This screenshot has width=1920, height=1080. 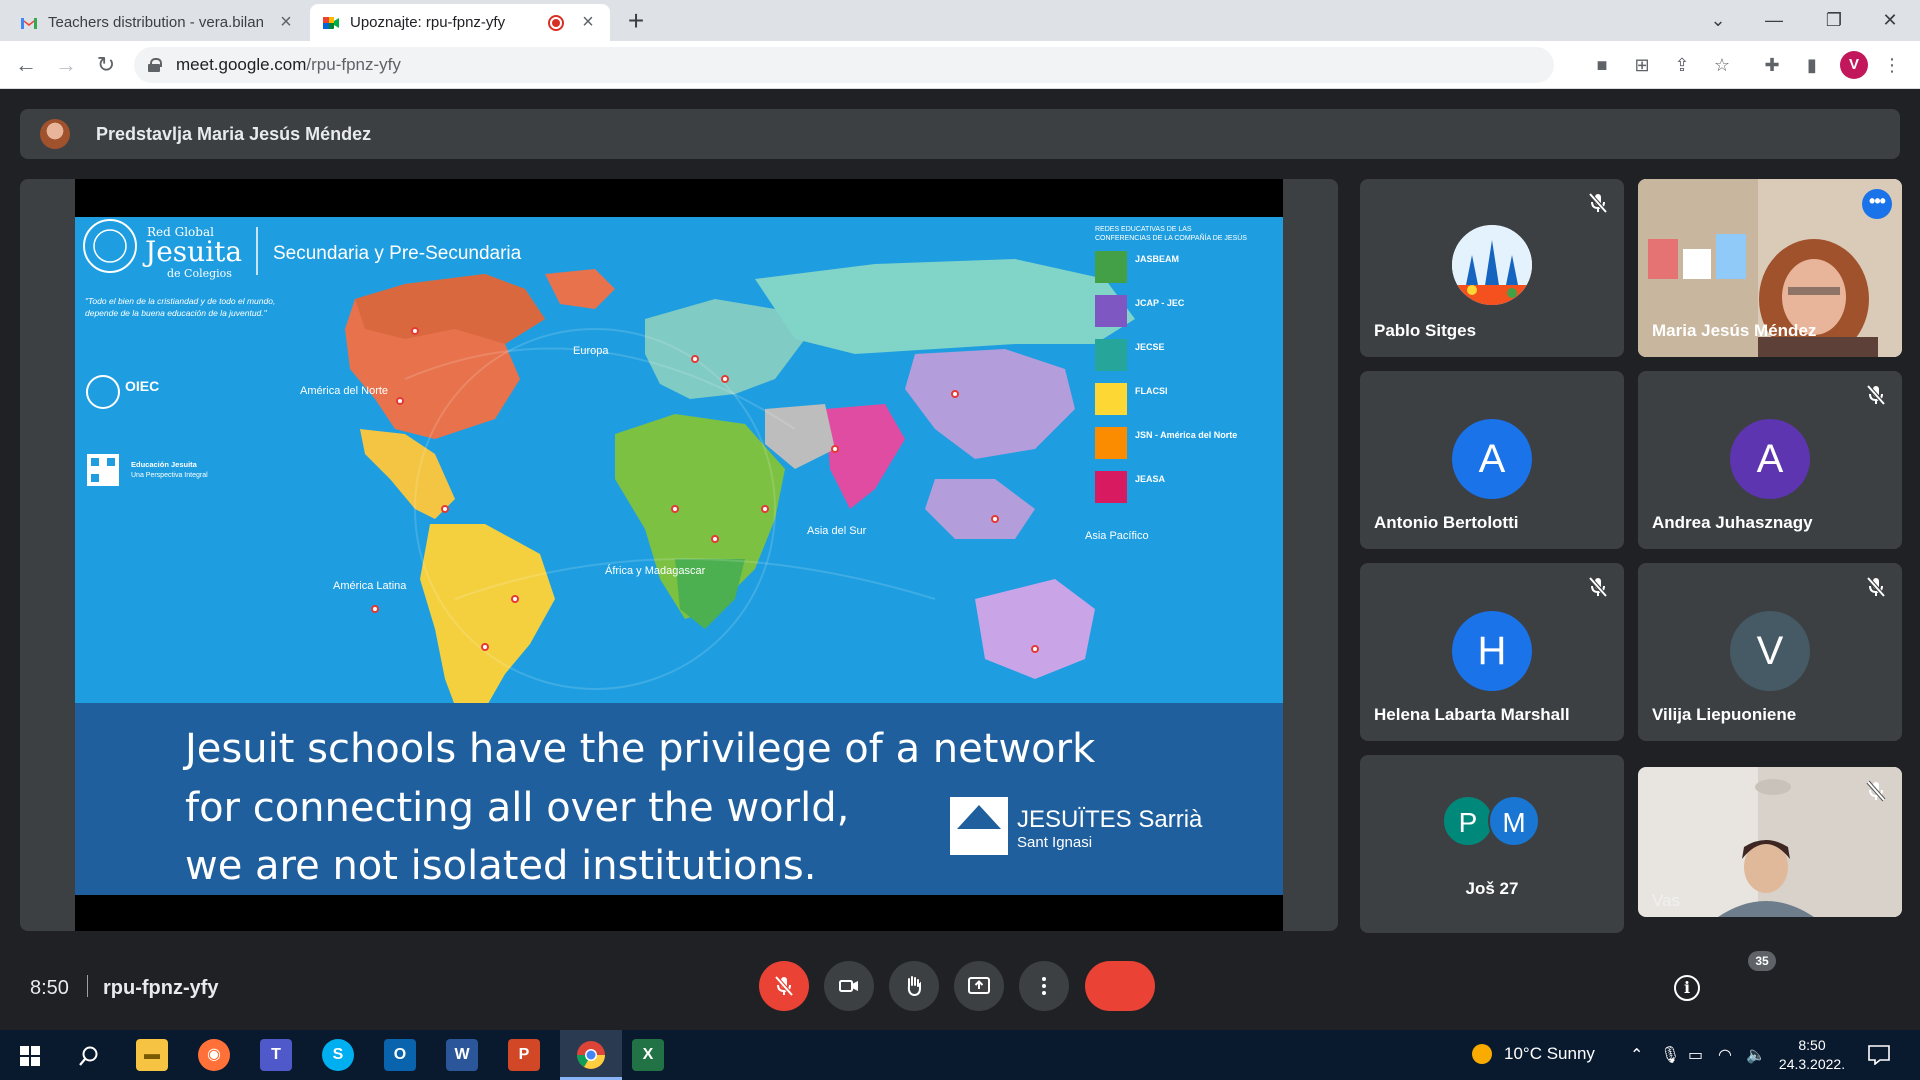 I want to click on camera-icon, so click(x=848, y=986).